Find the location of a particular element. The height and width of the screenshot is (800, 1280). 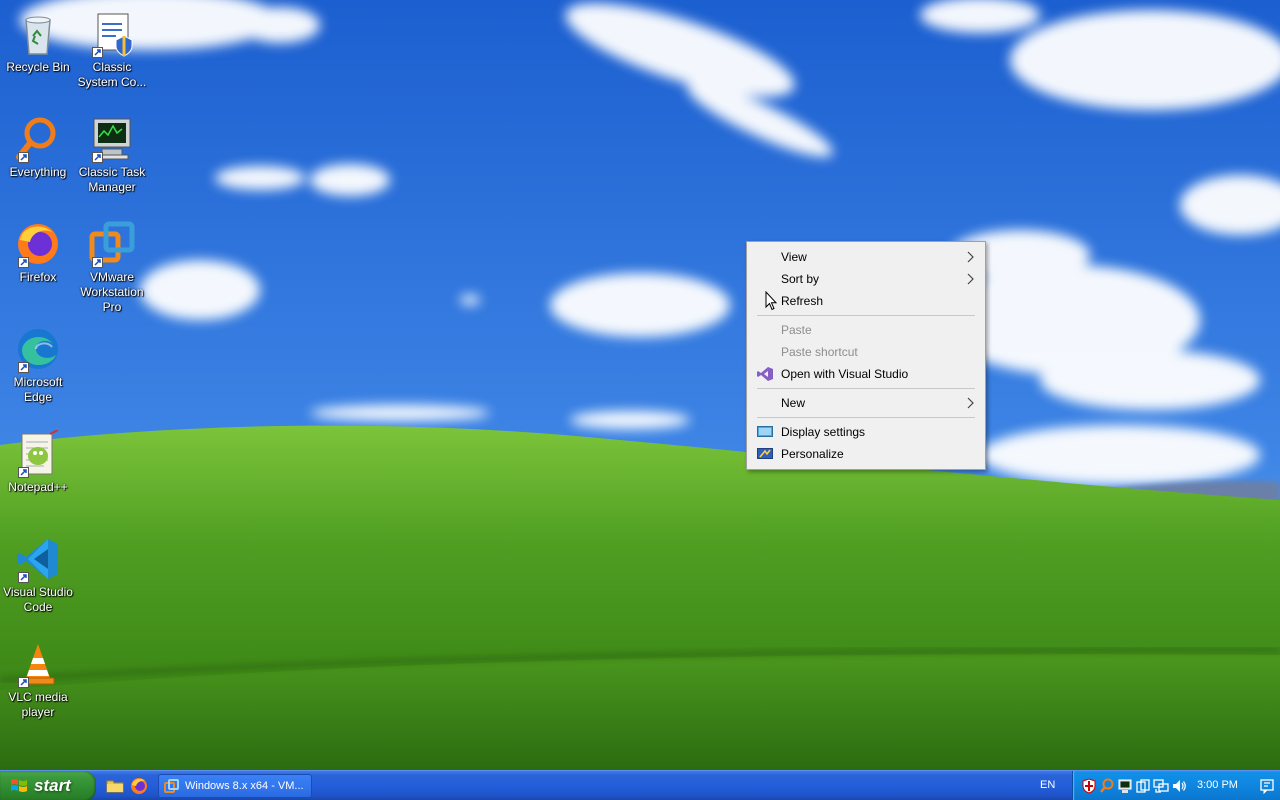

task-manager-tray-icon is located at coordinates (1125, 786).